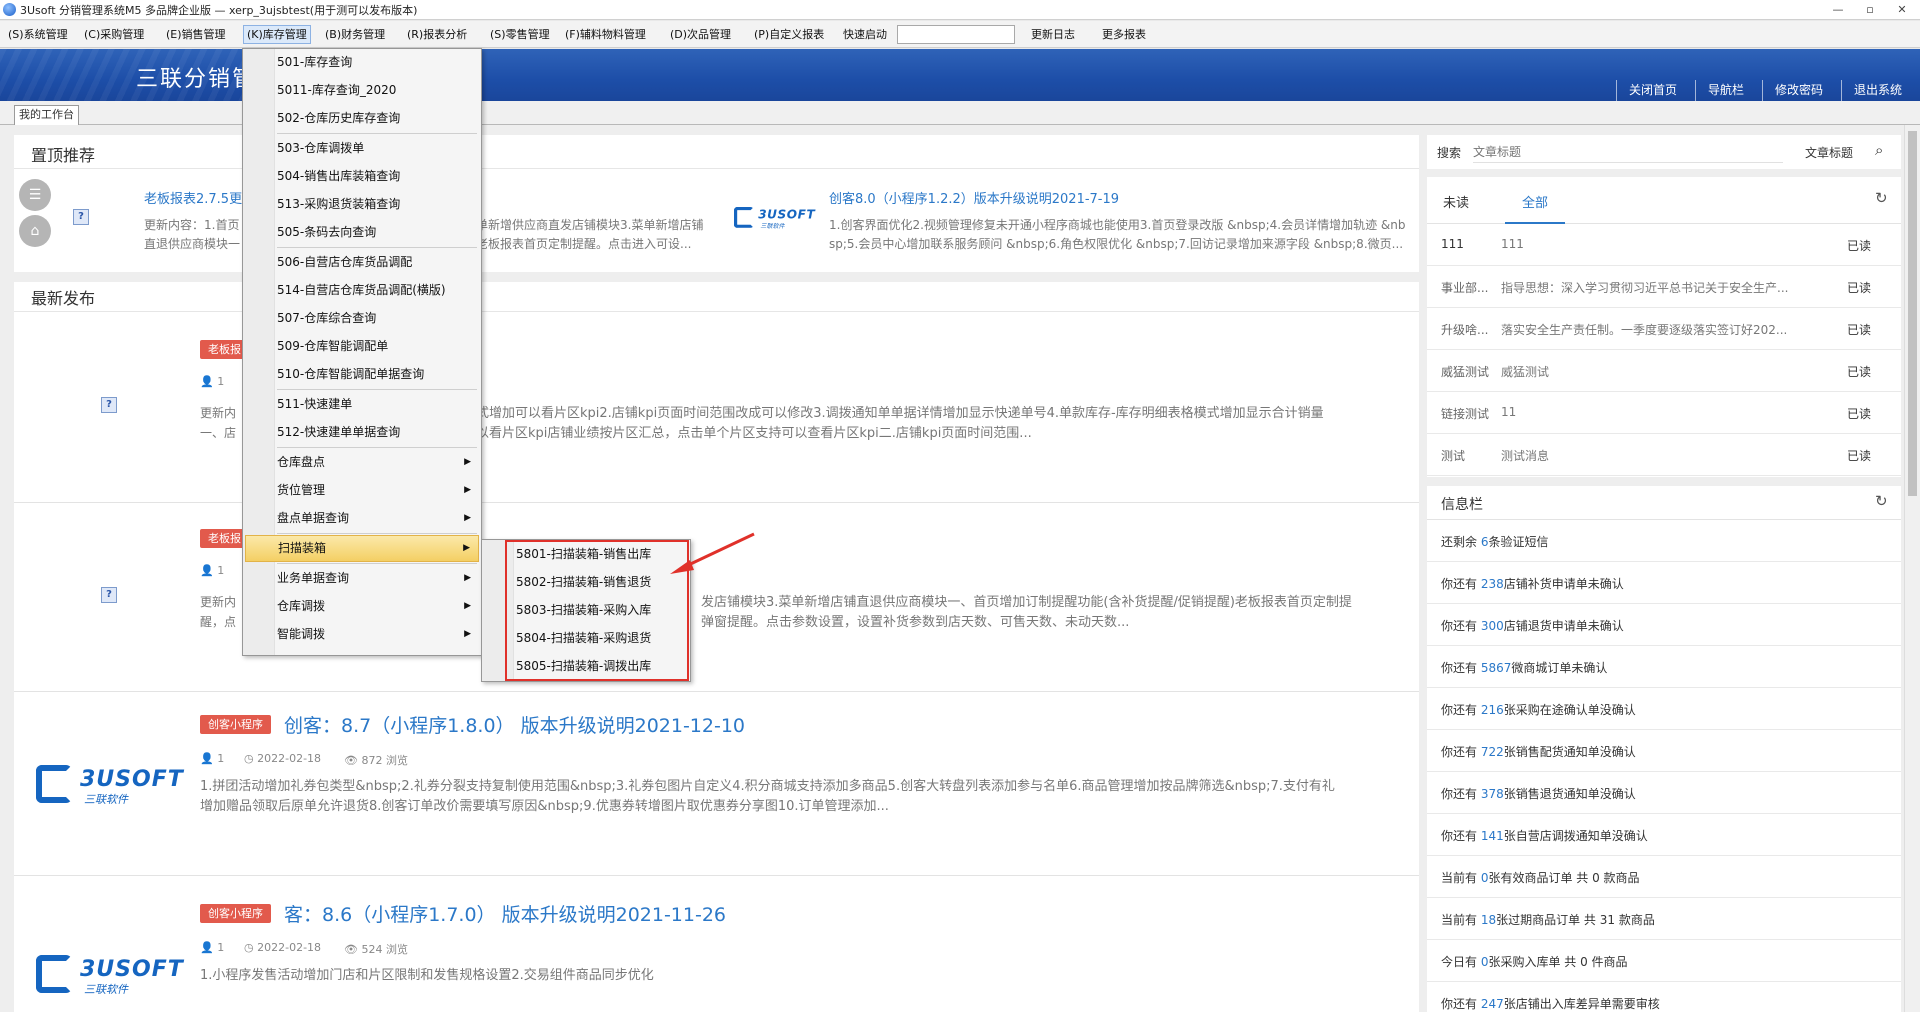 Image resolution: width=1920 pixels, height=1012 pixels. What do you see at coordinates (362, 606) in the screenshot?
I see `menu-item-transfer: 仓库调拨 ▶` at bounding box center [362, 606].